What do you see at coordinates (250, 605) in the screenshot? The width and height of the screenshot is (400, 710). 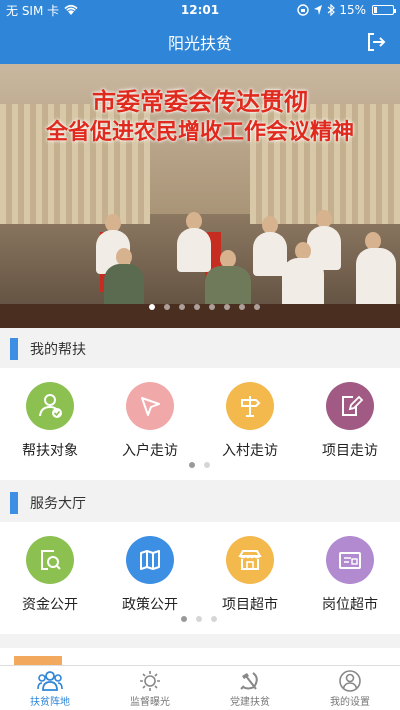 I see `grid-label: 项目超市` at bounding box center [250, 605].